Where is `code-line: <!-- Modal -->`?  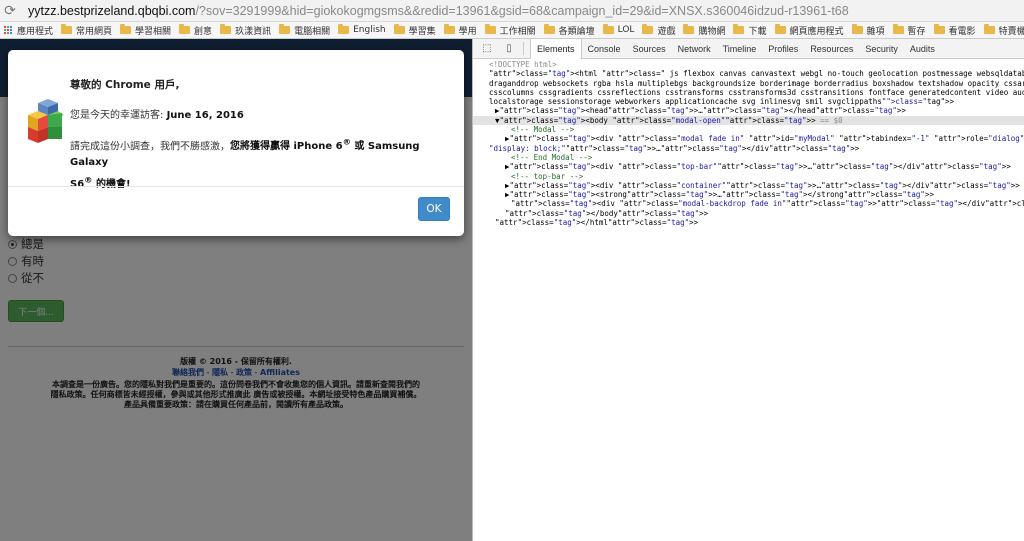
code-line: <!-- Modal --> is located at coordinates (748, 129).